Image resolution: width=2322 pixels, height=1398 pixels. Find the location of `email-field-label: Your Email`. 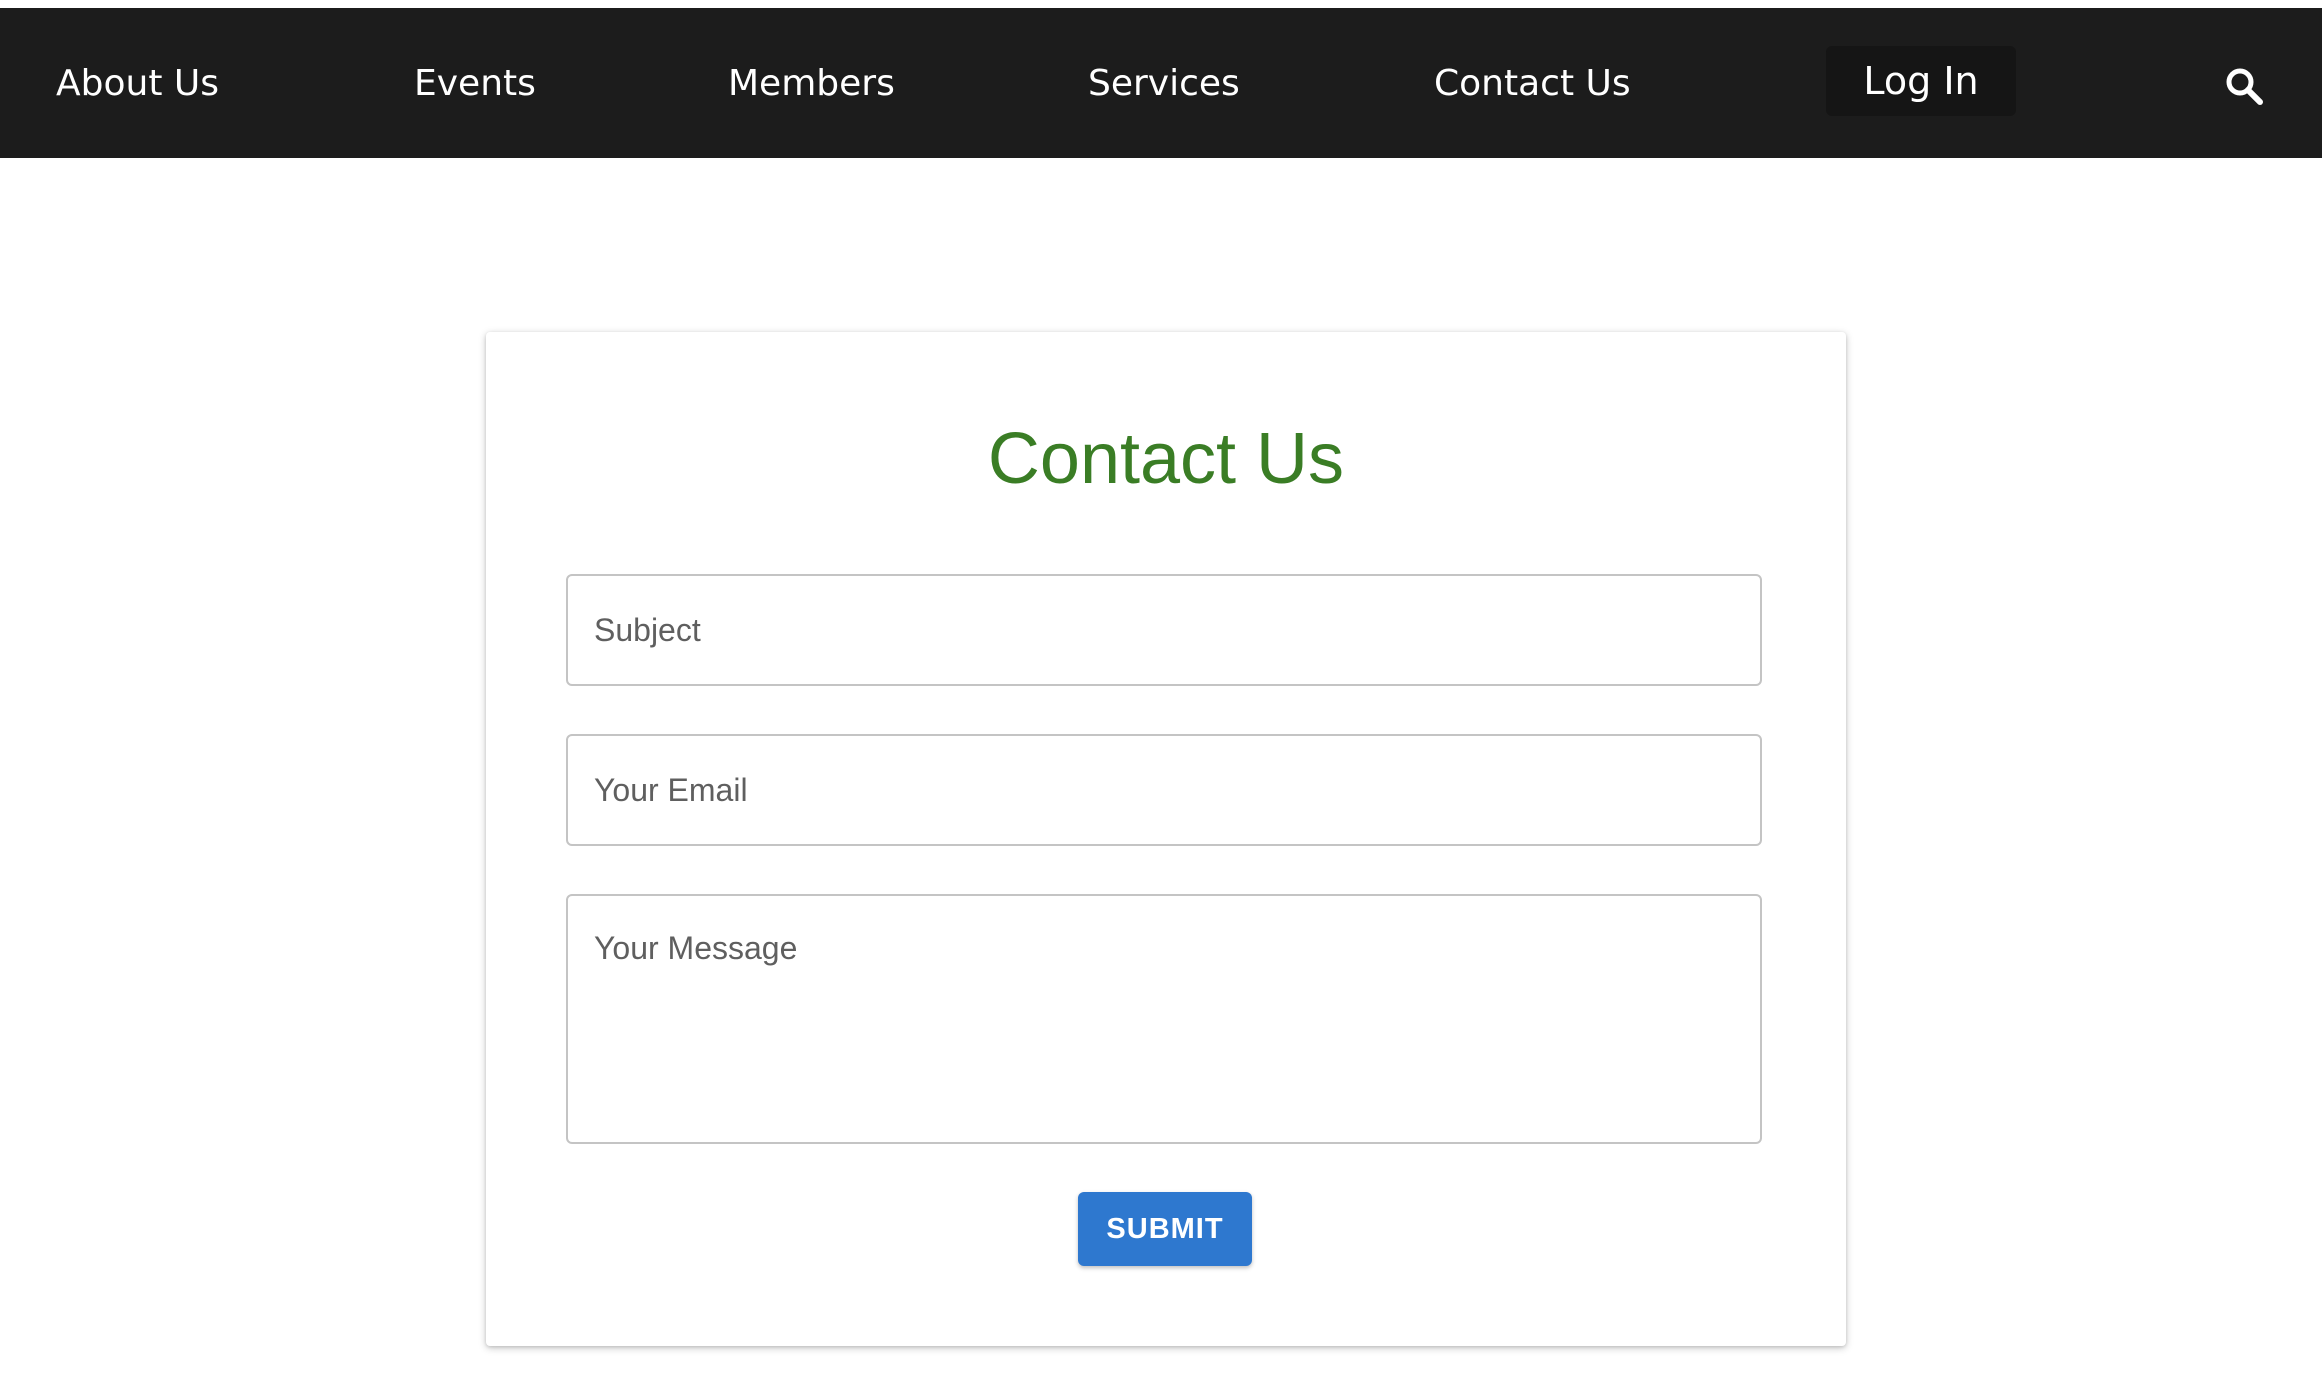

email-field-label: Your Email is located at coordinates (671, 790).